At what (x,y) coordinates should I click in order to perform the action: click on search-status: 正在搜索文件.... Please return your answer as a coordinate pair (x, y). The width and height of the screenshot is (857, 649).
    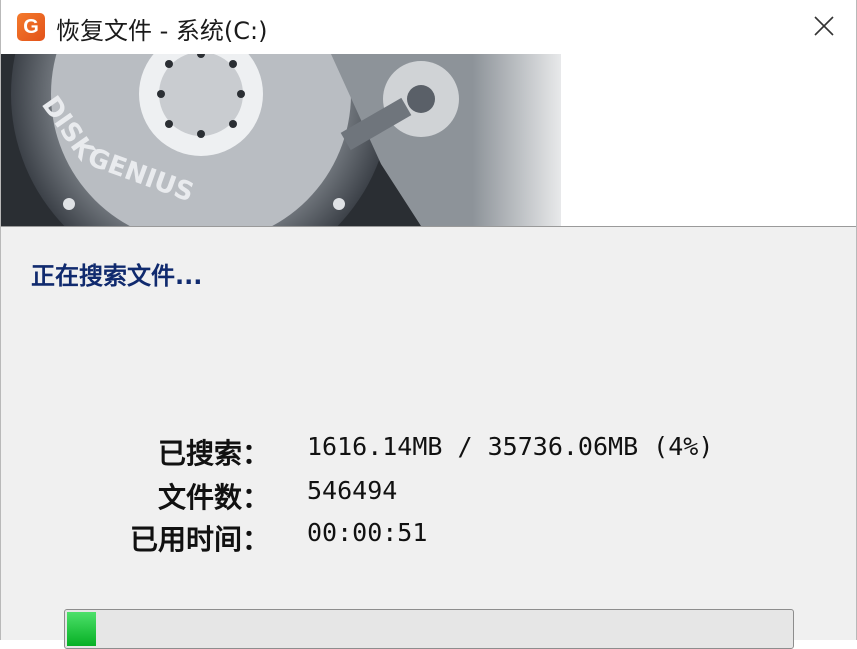
    Looking at the image, I should click on (117, 276).